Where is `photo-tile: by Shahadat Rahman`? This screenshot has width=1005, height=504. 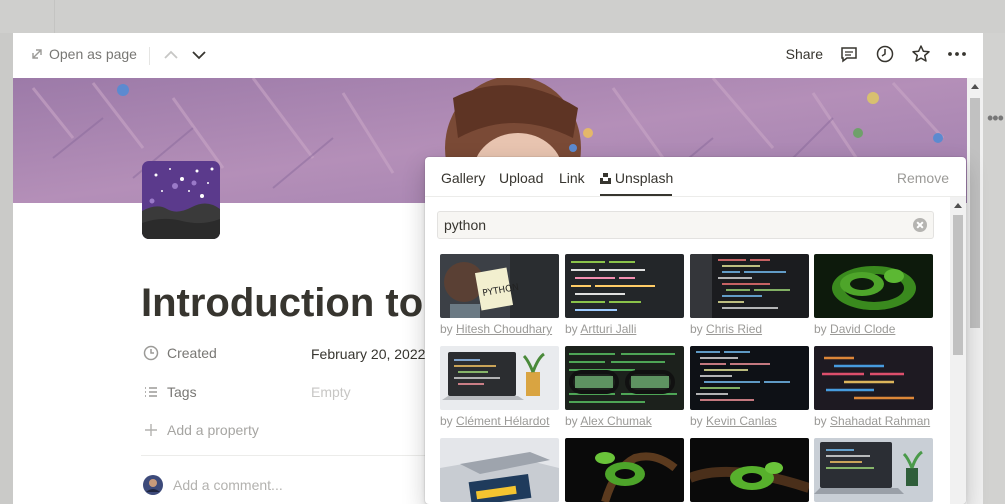 photo-tile: by Shahadat Rahman is located at coordinates (873, 387).